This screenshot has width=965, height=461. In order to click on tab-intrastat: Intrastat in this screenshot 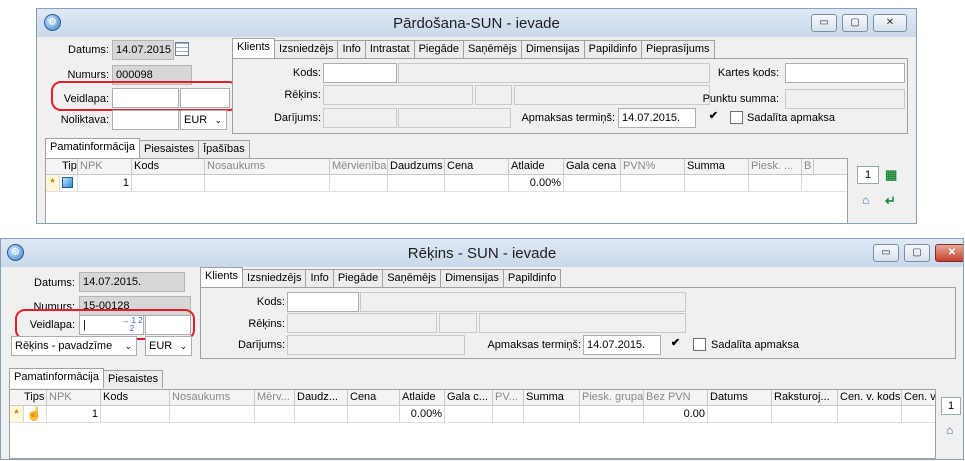, I will do `click(389, 49)`.